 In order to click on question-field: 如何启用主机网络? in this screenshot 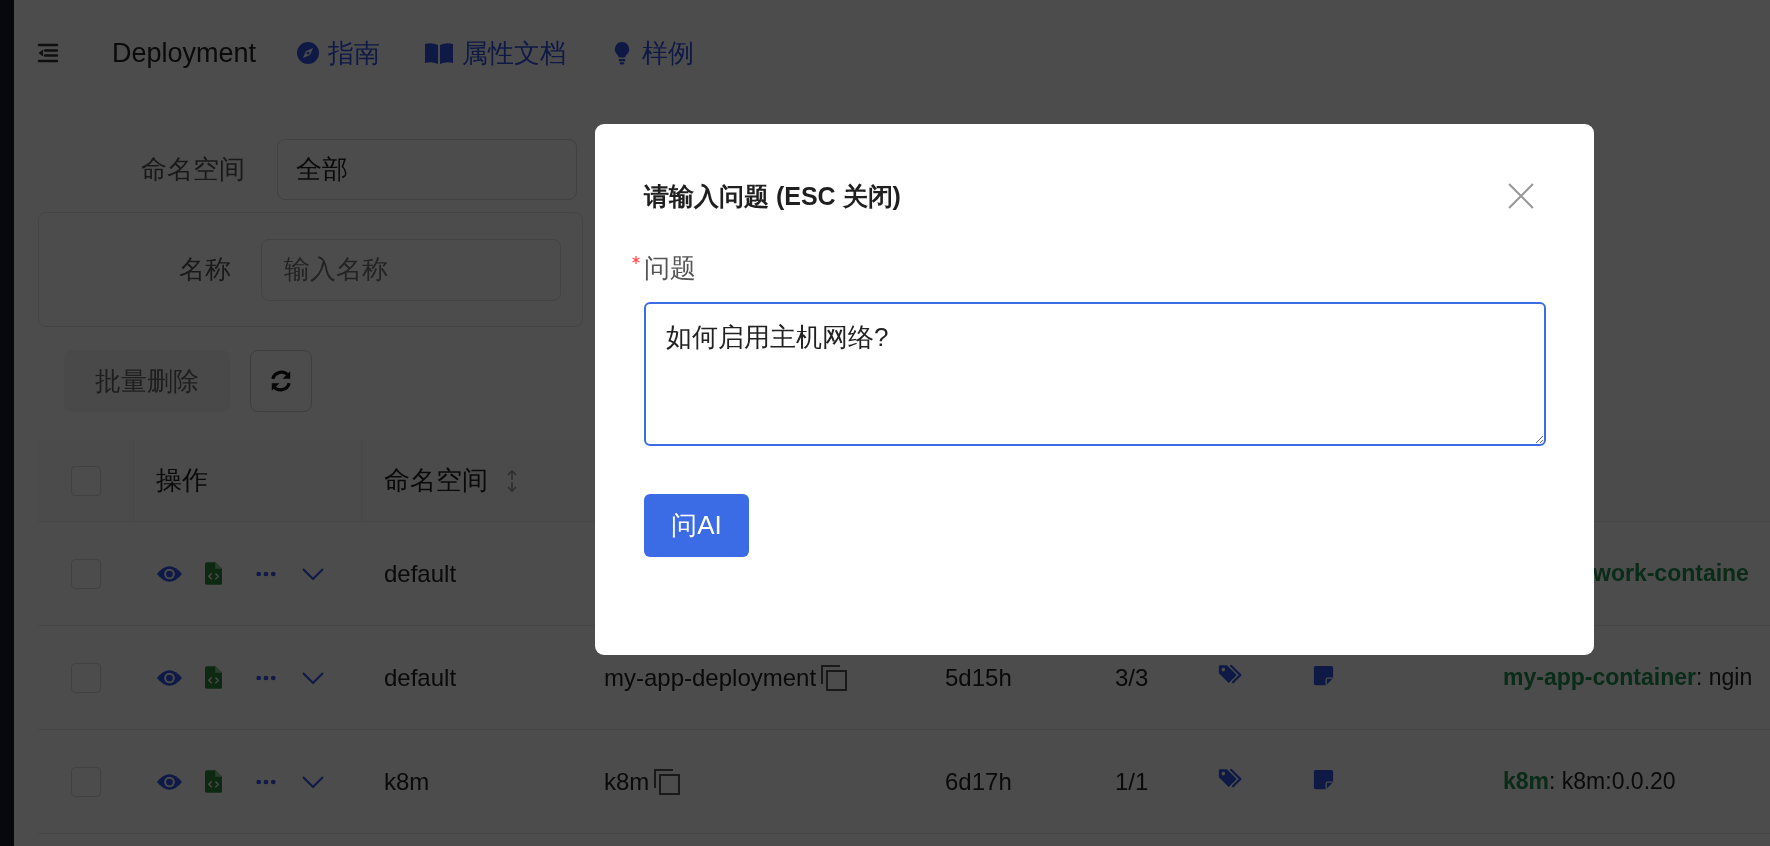, I will do `click(1095, 374)`.